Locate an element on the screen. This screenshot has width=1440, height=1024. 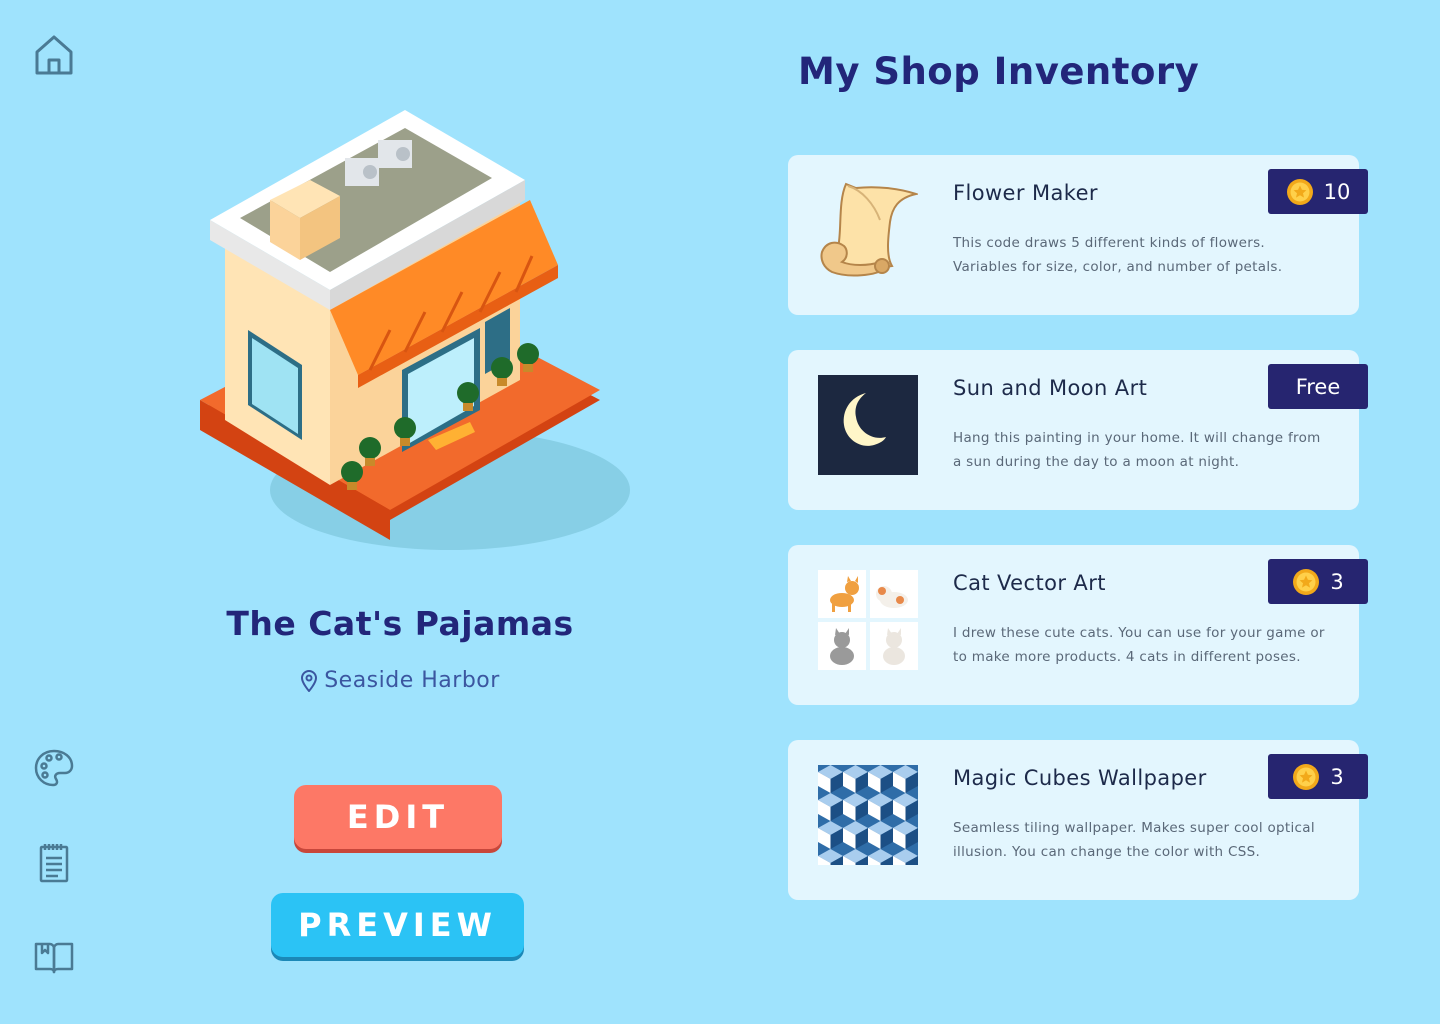
price-tag: 10 is located at coordinates (1318, 191).